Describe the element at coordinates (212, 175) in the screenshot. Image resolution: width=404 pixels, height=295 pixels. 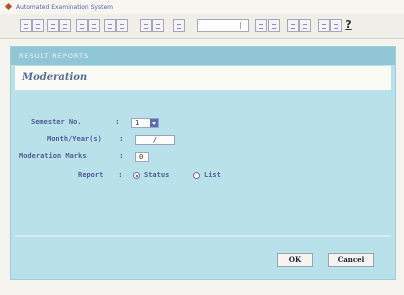
I see `report-list-label: List` at that location.